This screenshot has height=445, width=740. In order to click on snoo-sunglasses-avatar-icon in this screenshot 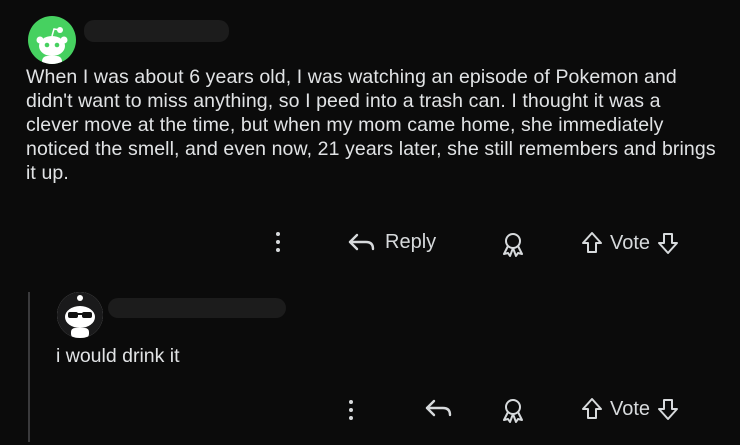, I will do `click(80, 315)`.